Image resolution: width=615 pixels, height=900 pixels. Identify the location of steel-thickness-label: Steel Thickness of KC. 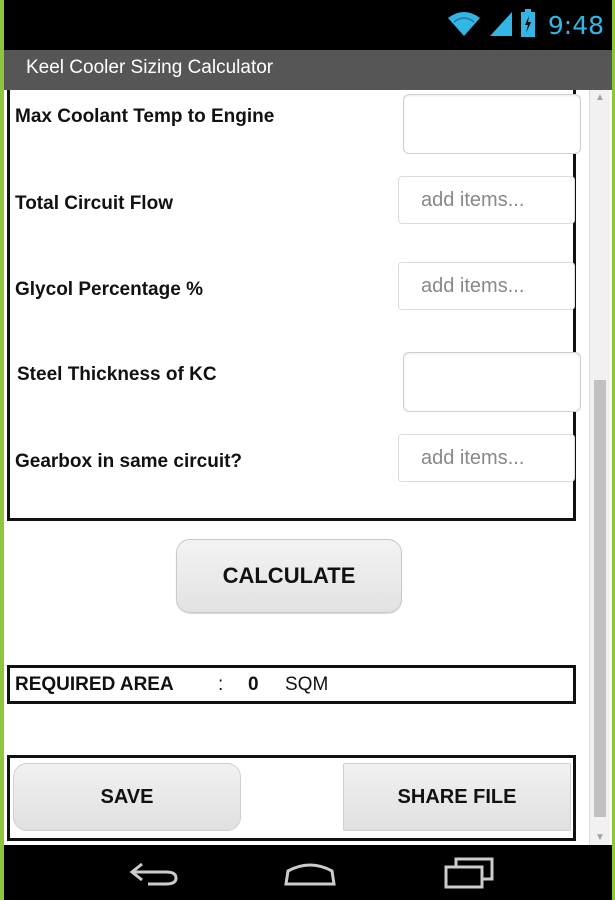
(117, 374).